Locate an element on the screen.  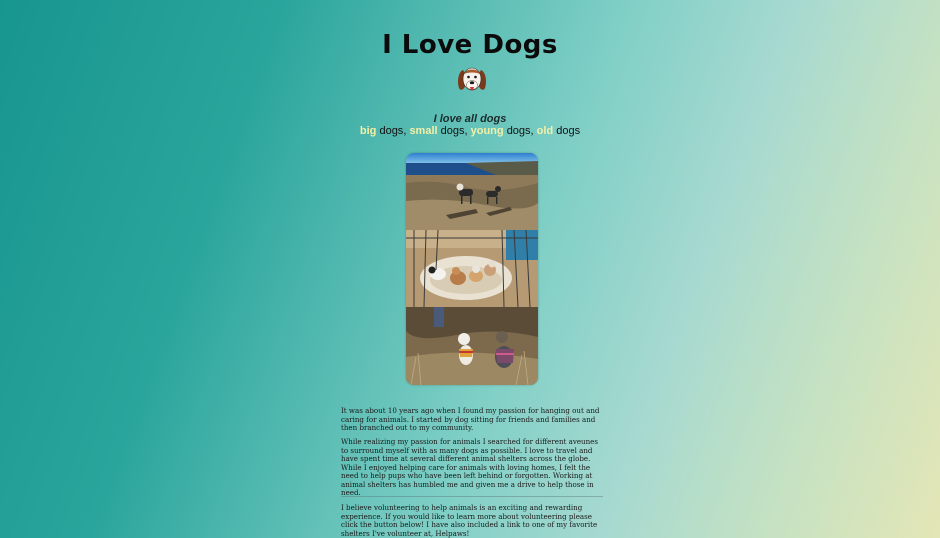
dog-face-icon is located at coordinates (472, 79).